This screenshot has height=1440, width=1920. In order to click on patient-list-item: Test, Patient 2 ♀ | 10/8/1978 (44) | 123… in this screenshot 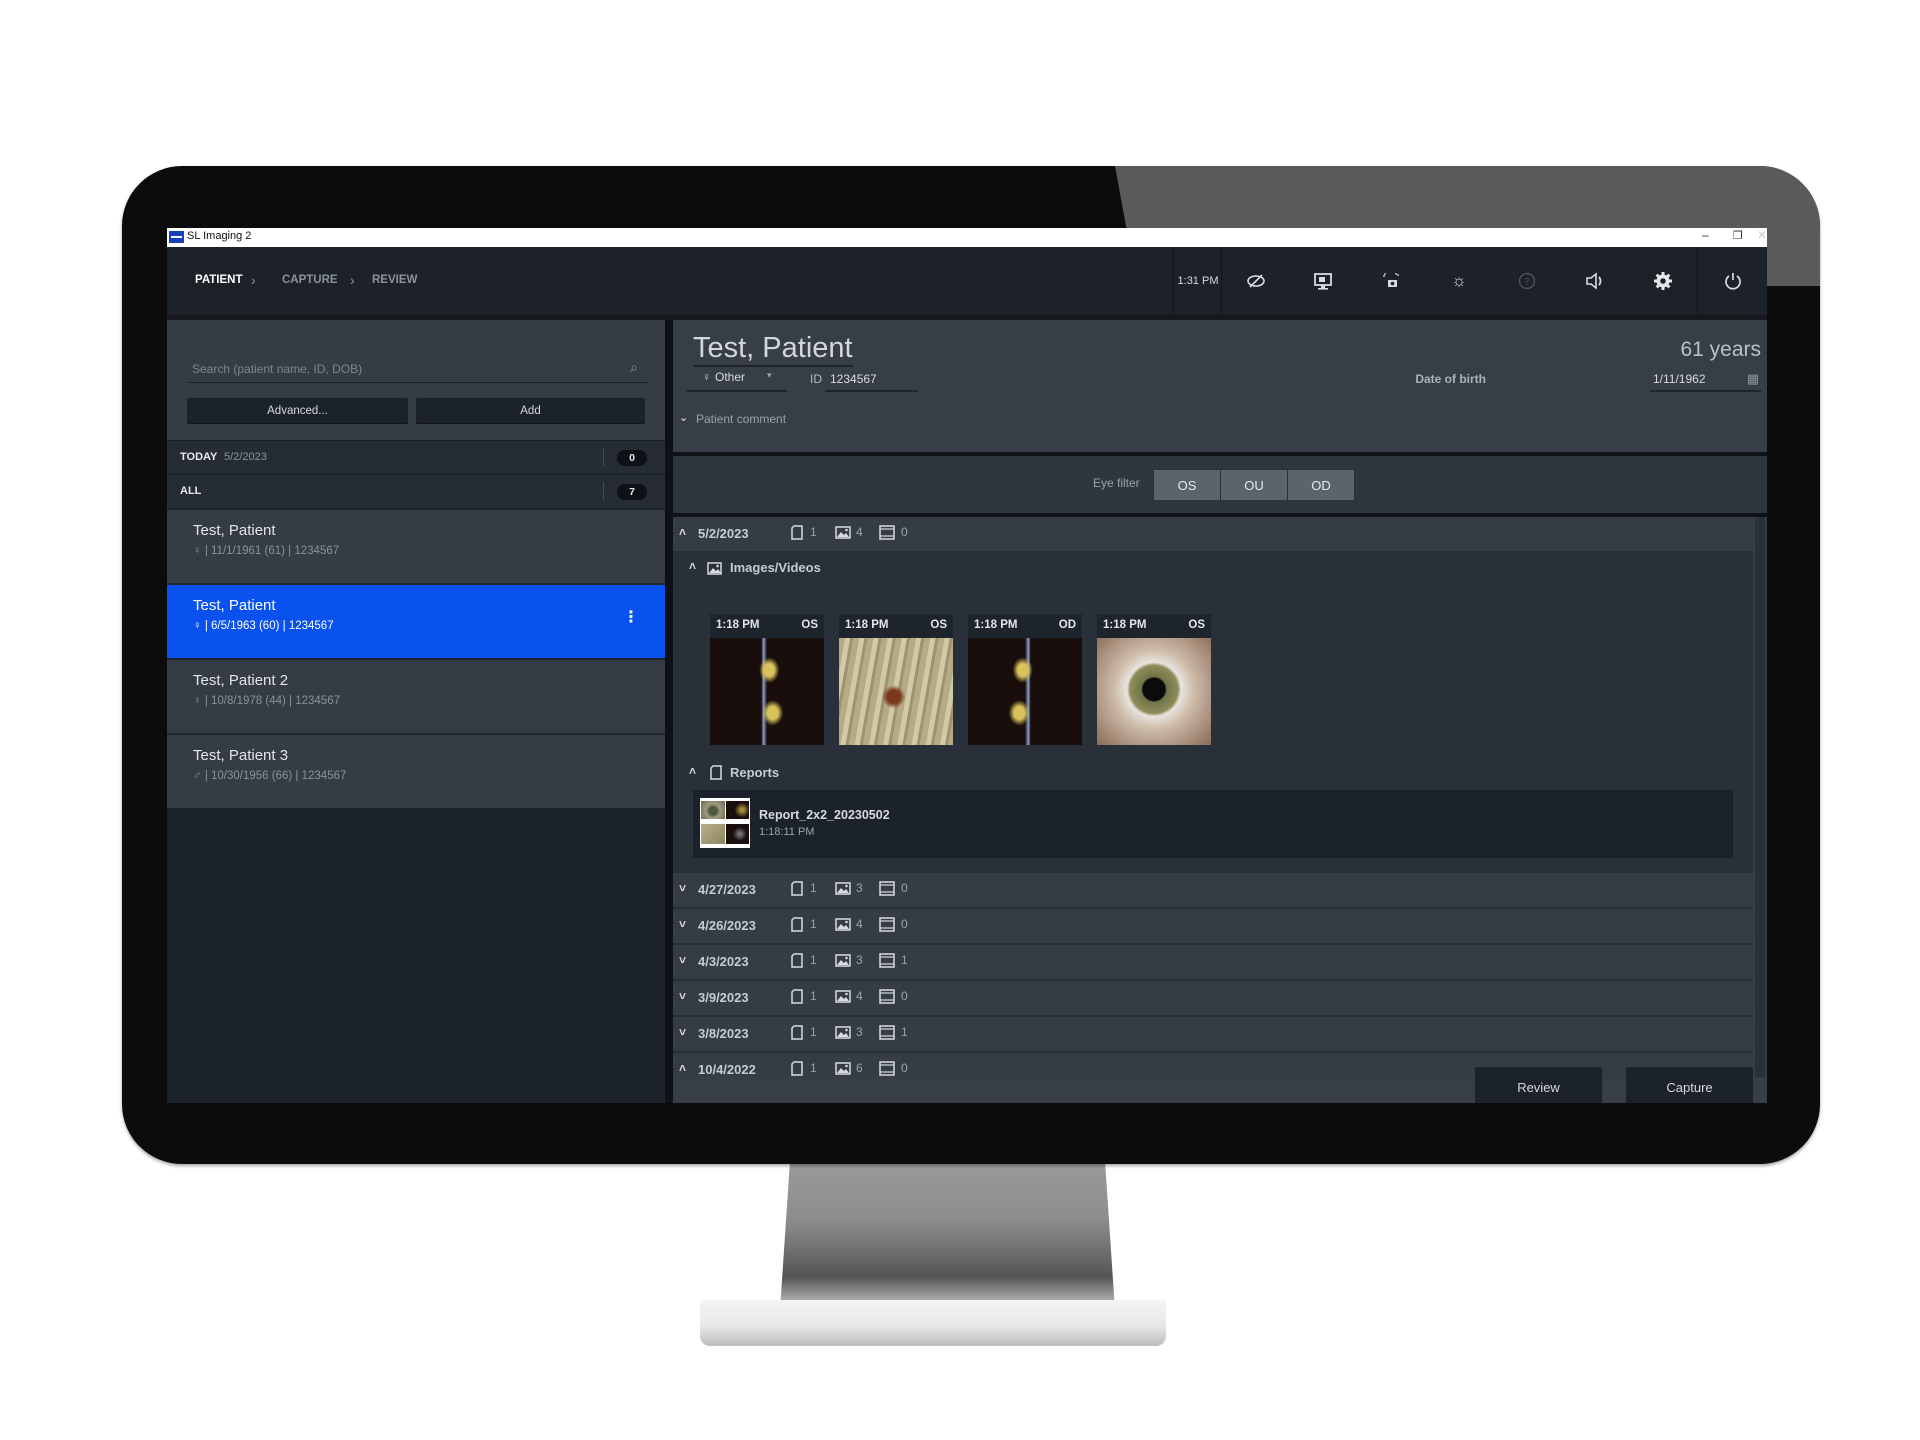, I will do `click(416, 695)`.